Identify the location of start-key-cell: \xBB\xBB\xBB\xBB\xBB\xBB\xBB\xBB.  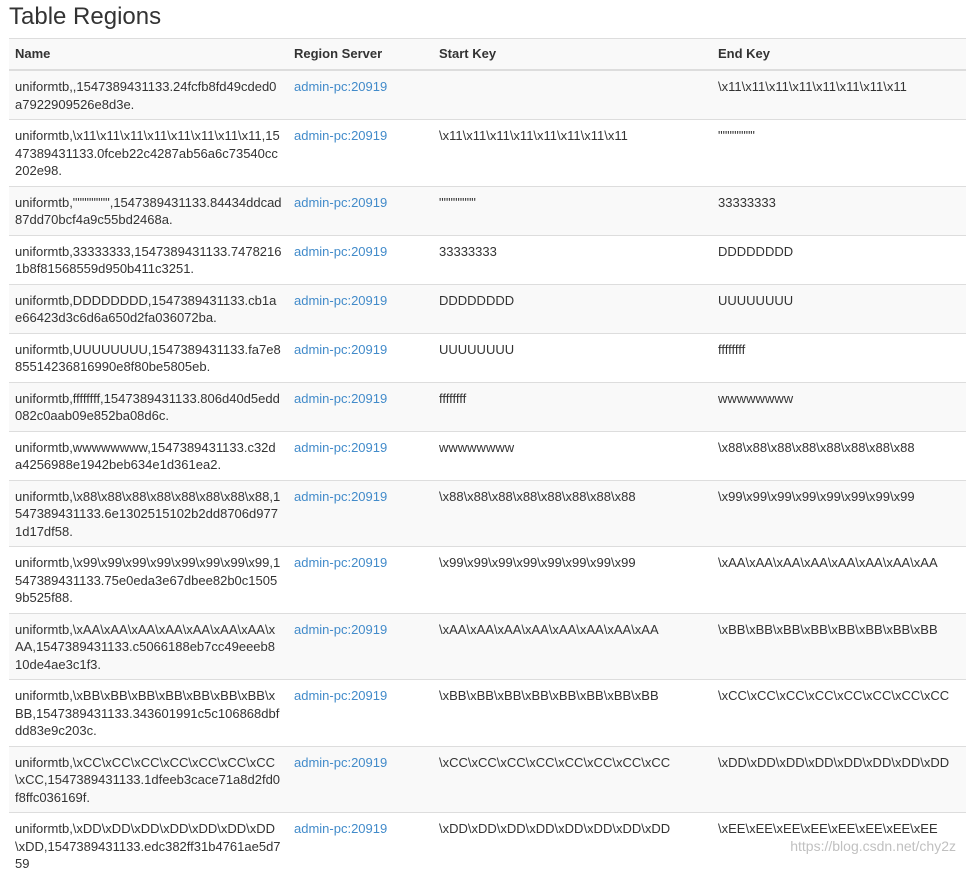
(572, 712).